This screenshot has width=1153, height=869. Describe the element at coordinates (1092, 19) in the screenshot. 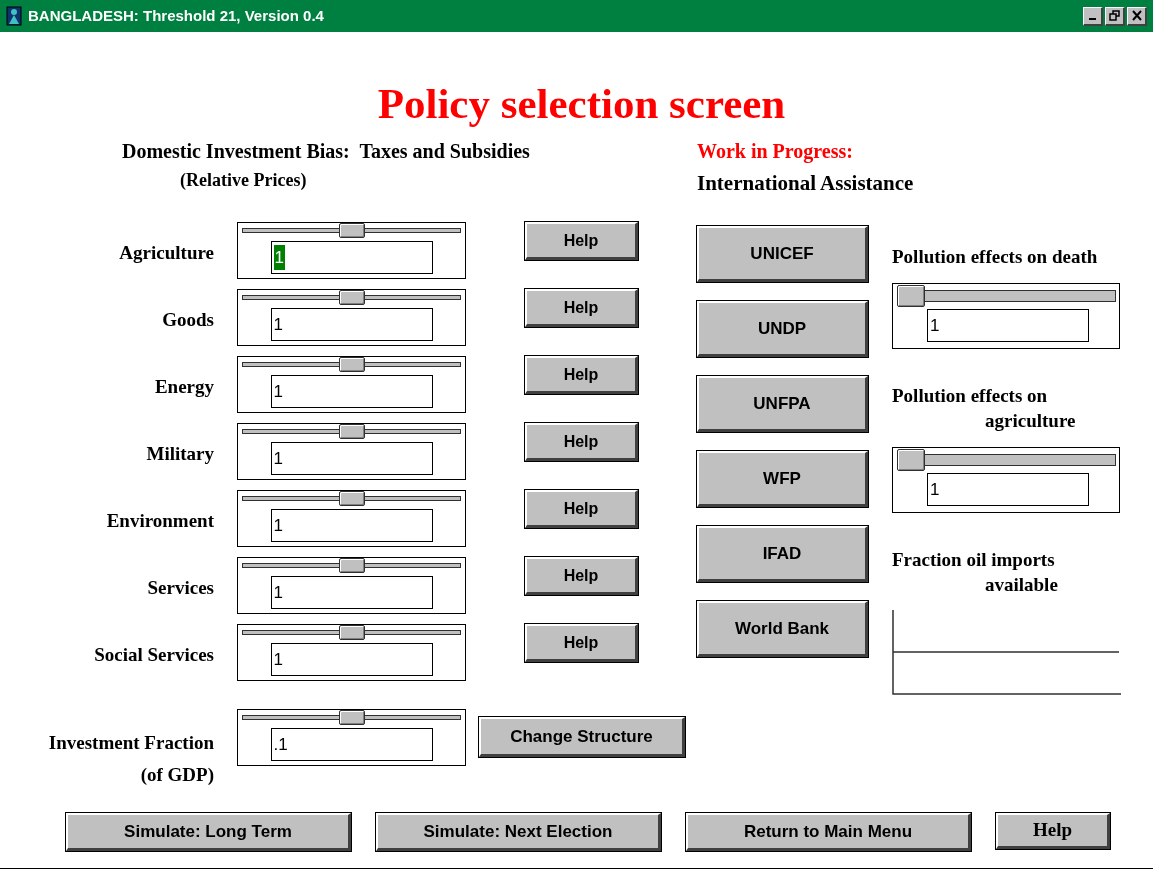

I see `minimize-icon` at that location.